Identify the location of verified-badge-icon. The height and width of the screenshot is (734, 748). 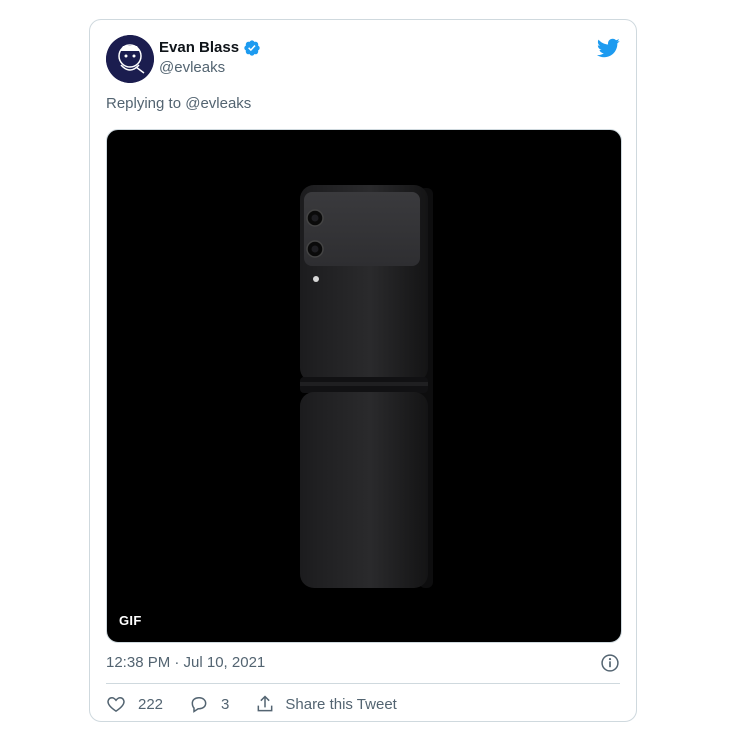
(252, 48).